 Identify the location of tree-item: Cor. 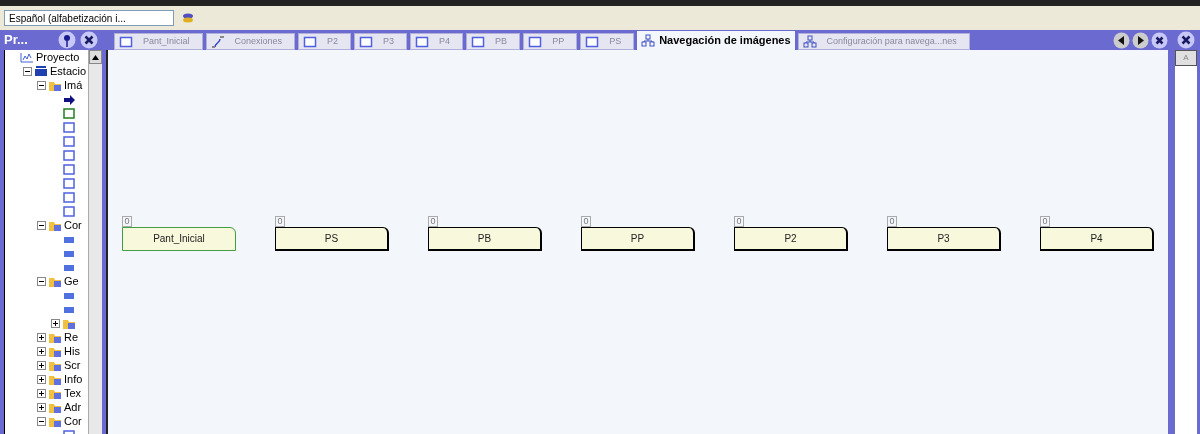
(73, 225).